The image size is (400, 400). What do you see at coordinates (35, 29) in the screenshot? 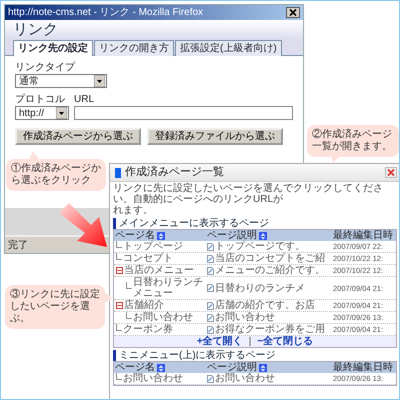
I see `page-title: リンク` at bounding box center [35, 29].